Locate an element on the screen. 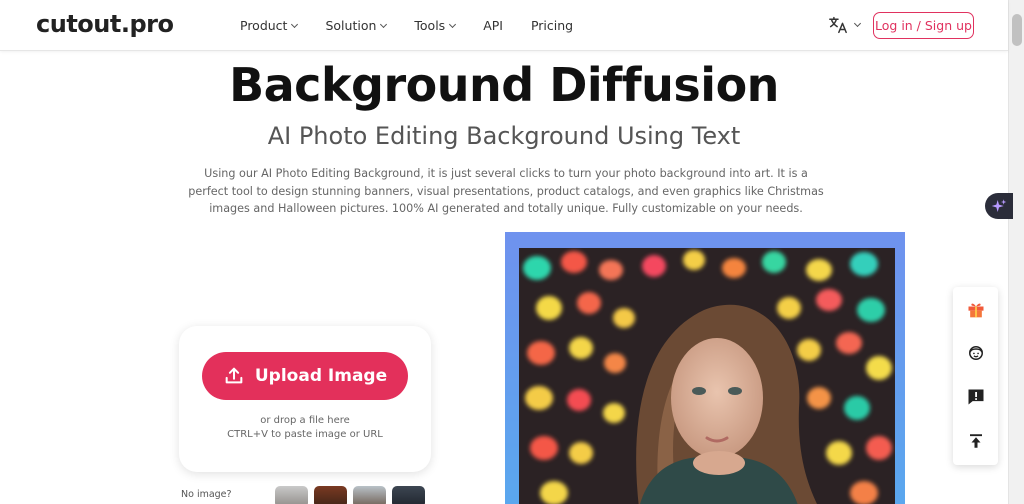  customer-support-button is located at coordinates (976, 353).